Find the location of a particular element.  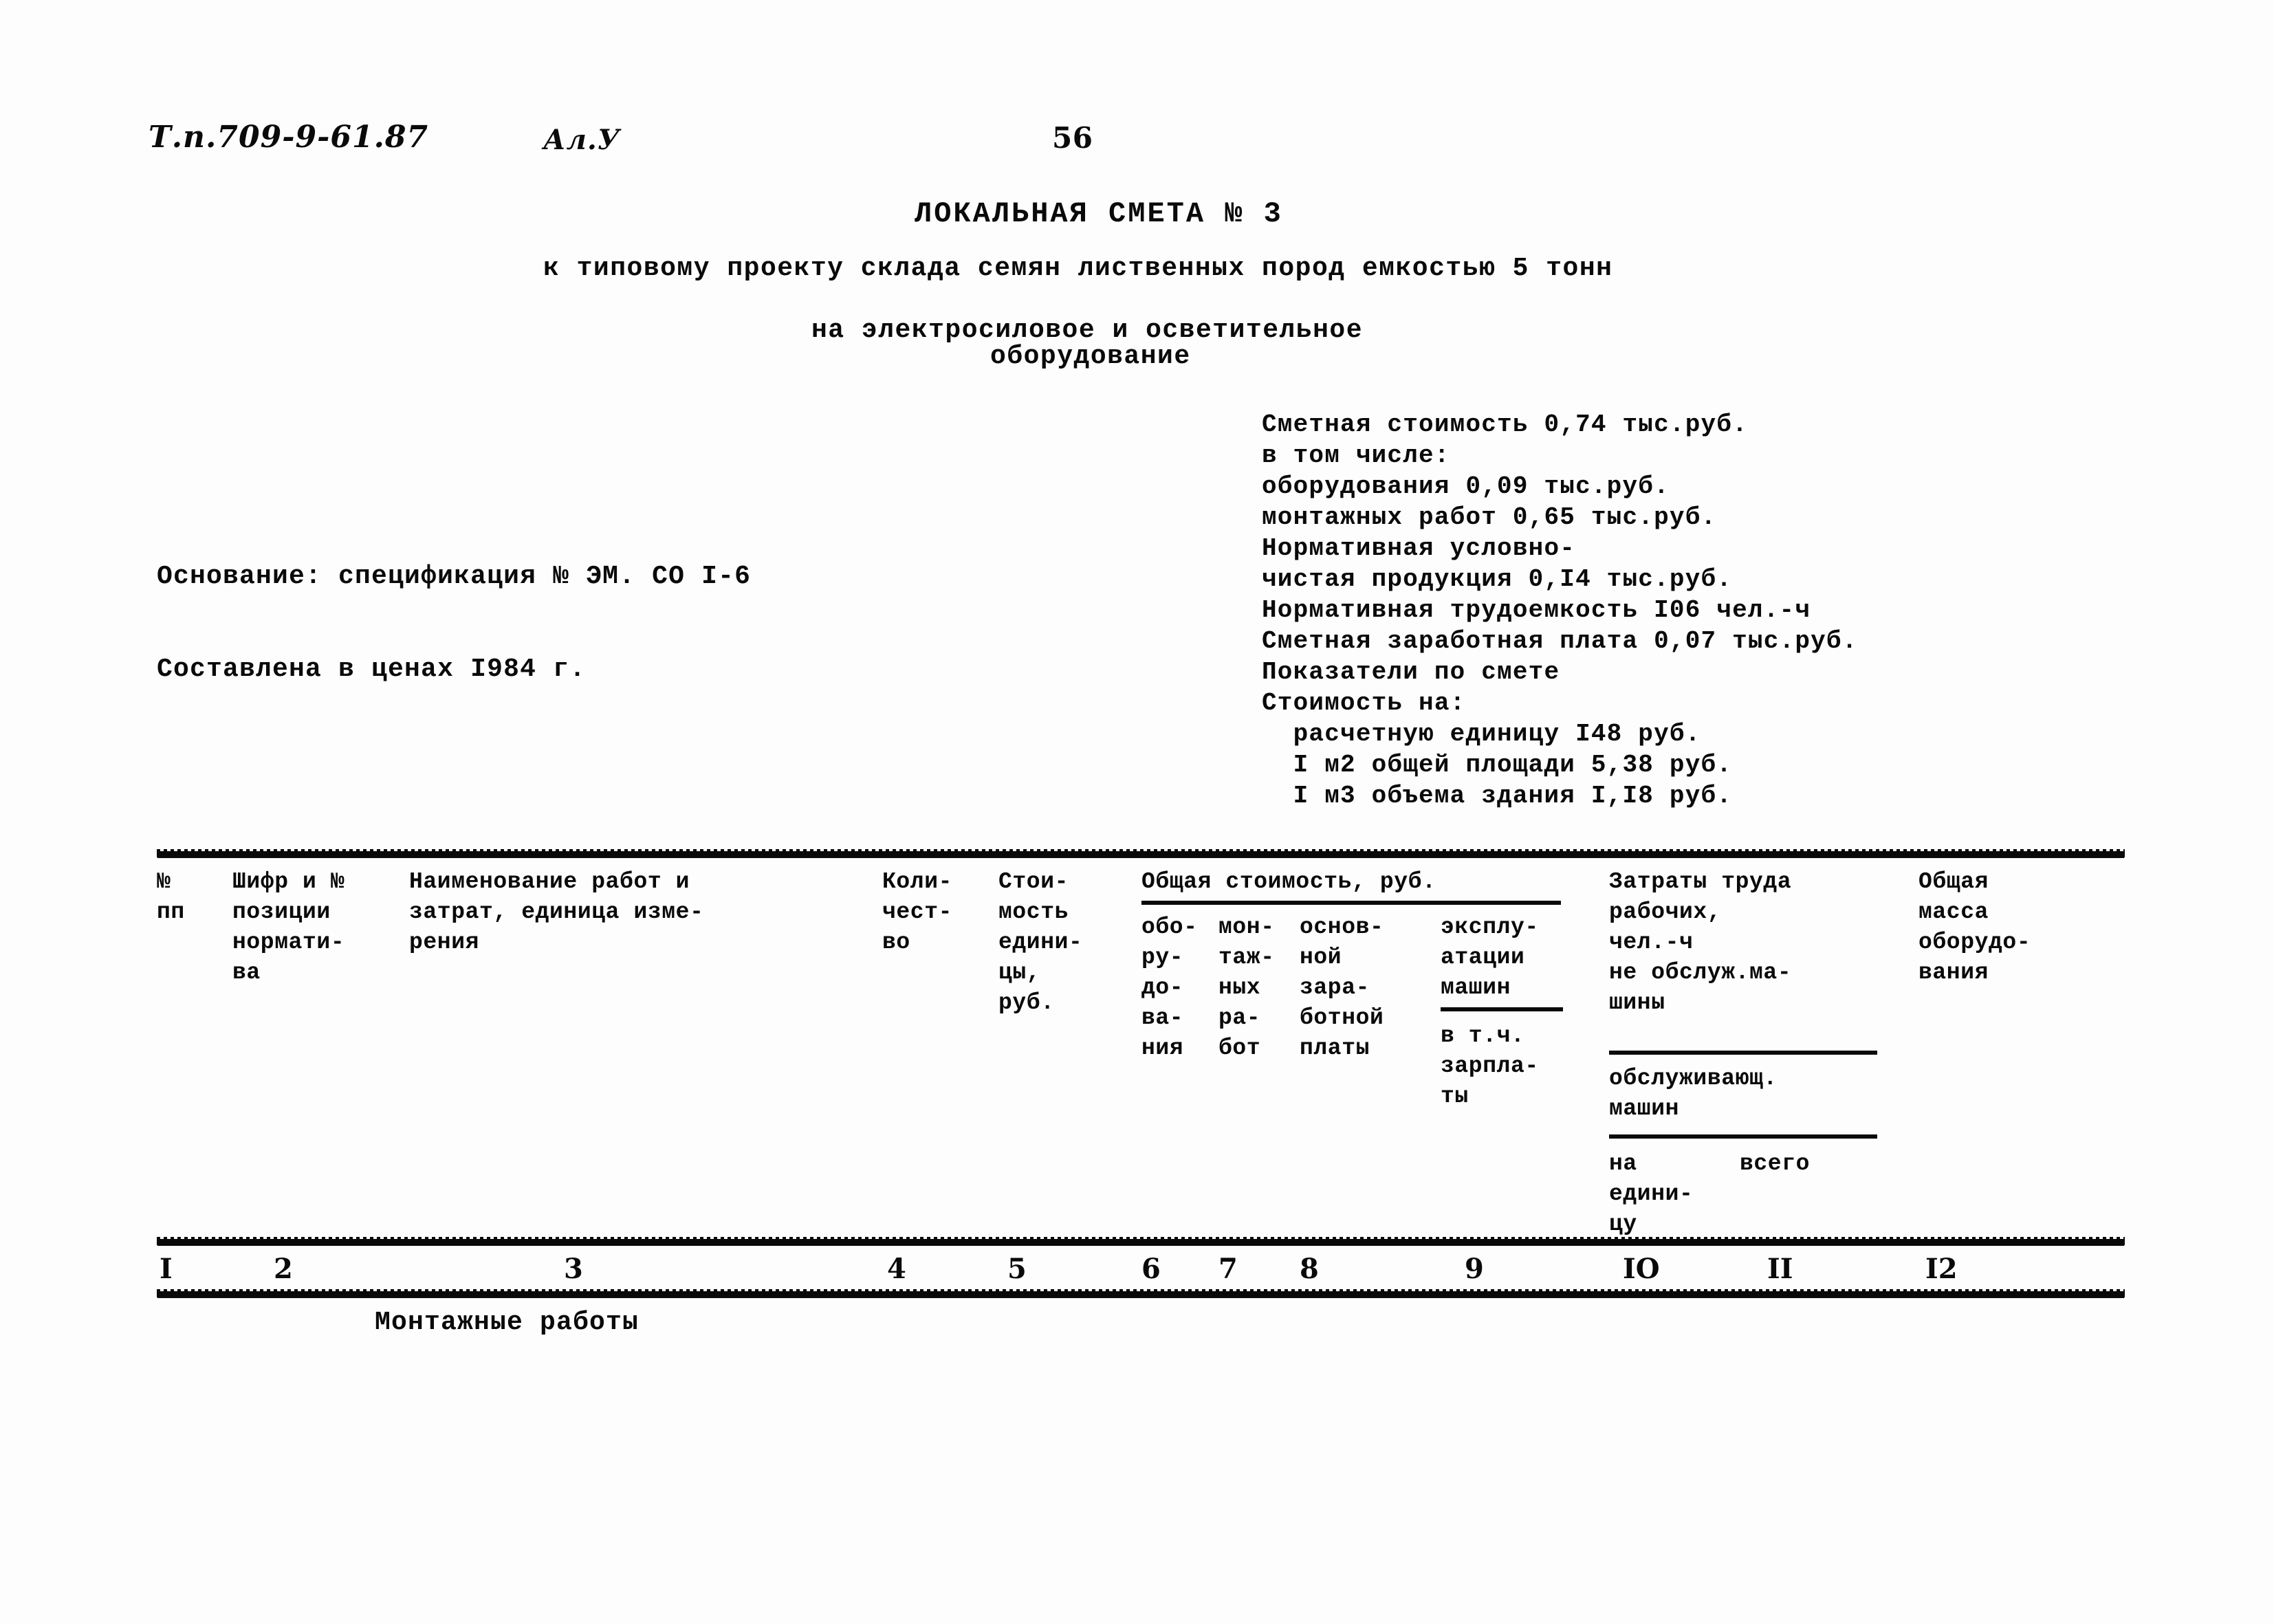

column-number: 4 is located at coordinates (896, 1269).